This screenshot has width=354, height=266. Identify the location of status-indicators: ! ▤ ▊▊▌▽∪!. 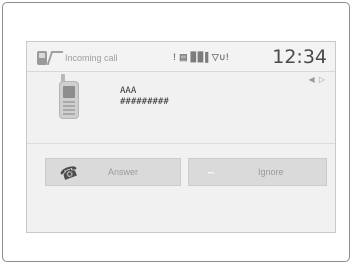
(201, 57).